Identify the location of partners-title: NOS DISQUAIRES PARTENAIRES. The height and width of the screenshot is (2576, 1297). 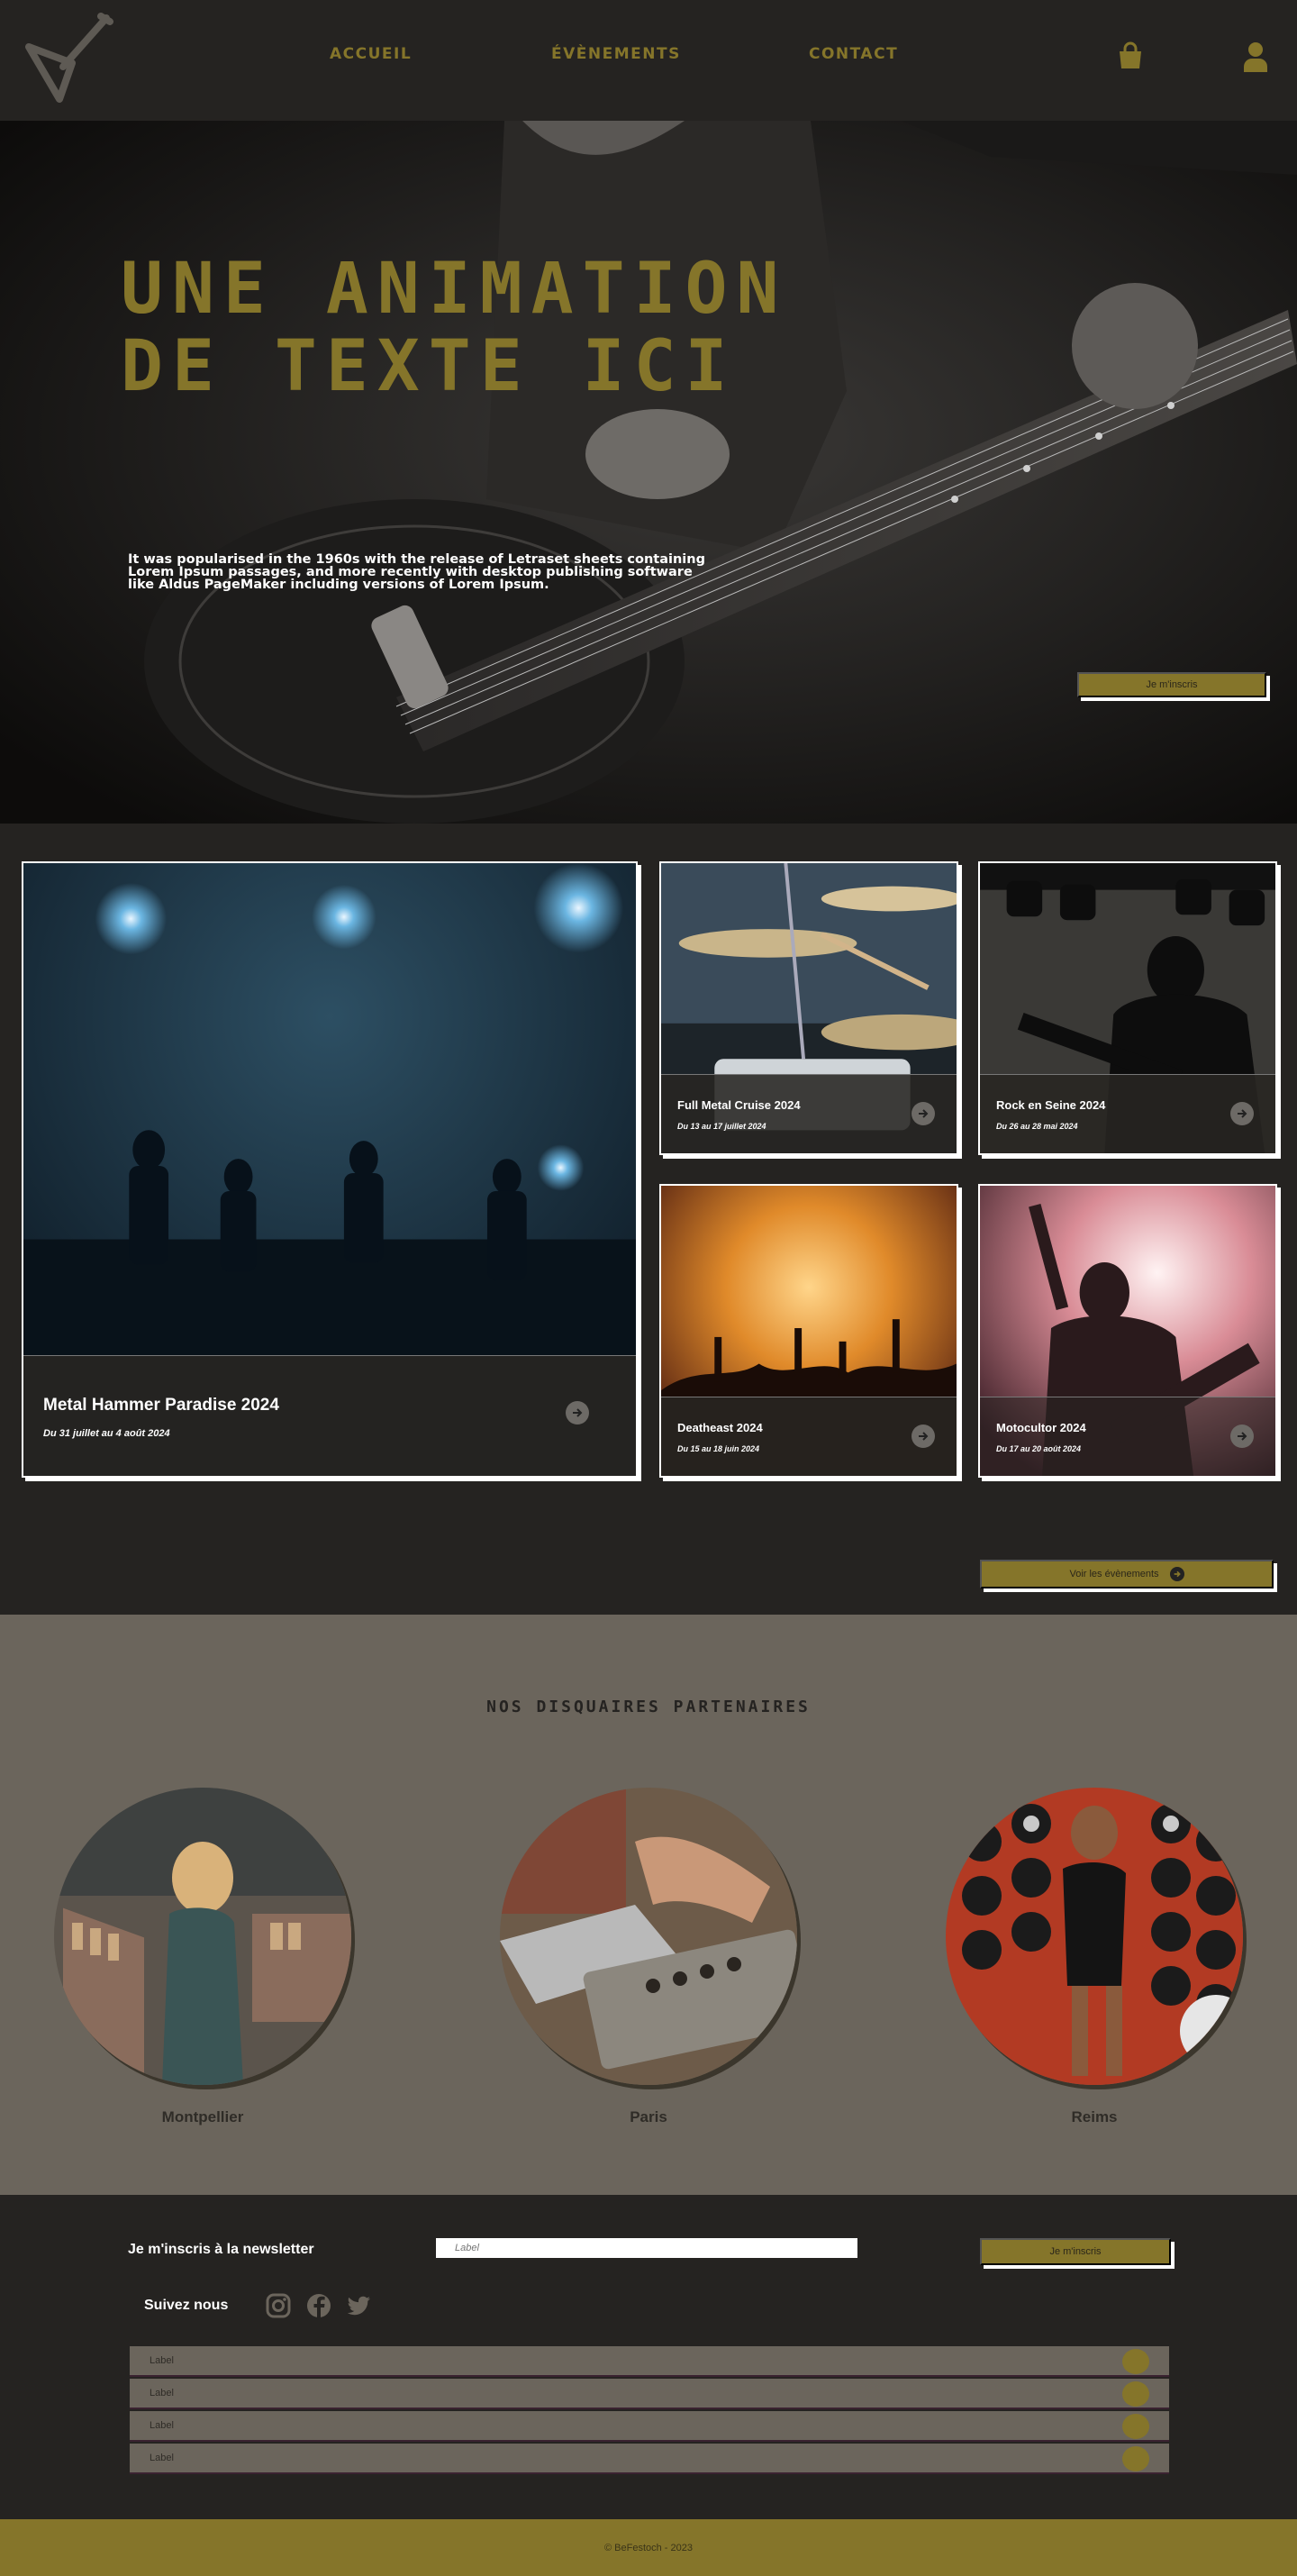
(648, 1707).